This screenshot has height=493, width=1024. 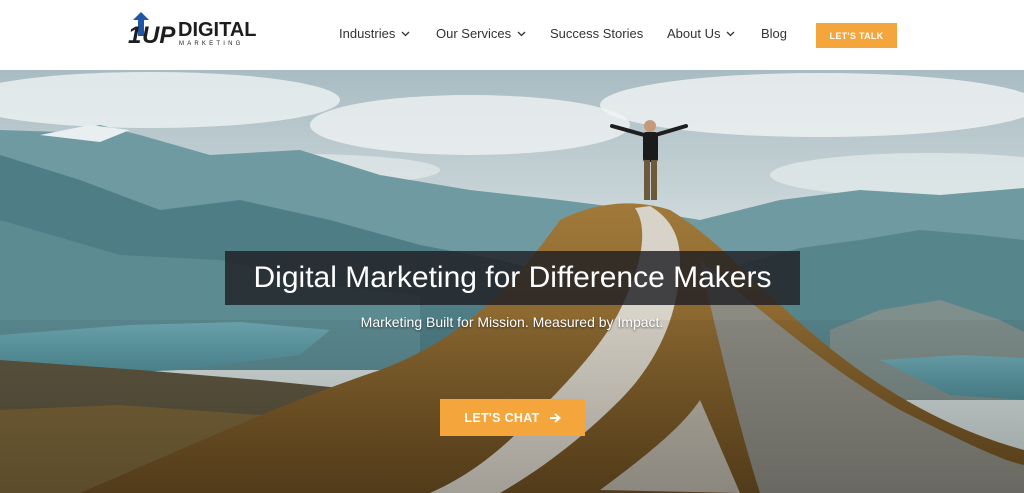 What do you see at coordinates (367, 33) in the screenshot?
I see `nav-item-label: Industries` at bounding box center [367, 33].